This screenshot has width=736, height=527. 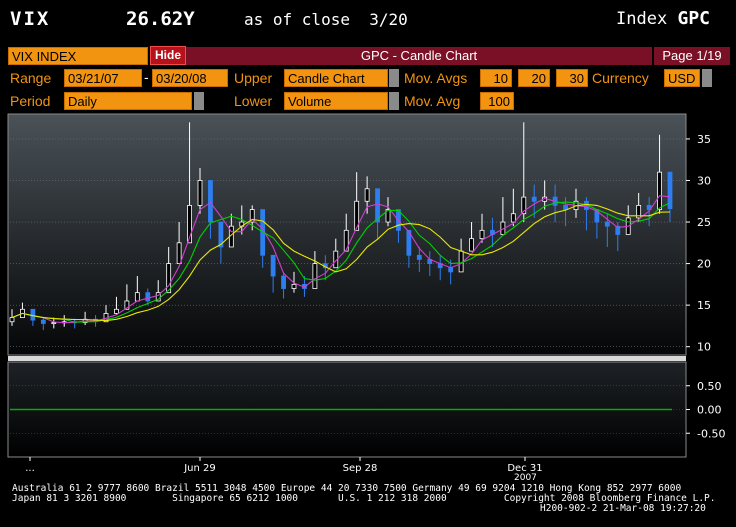 I want to click on lower-dropdown-handle, so click(x=394, y=101).